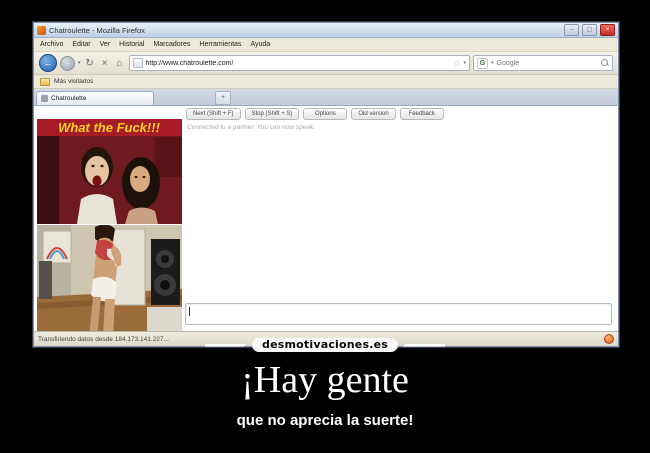 The image size is (650, 453). I want to click on menu-historial: Historial, so click(131, 44).